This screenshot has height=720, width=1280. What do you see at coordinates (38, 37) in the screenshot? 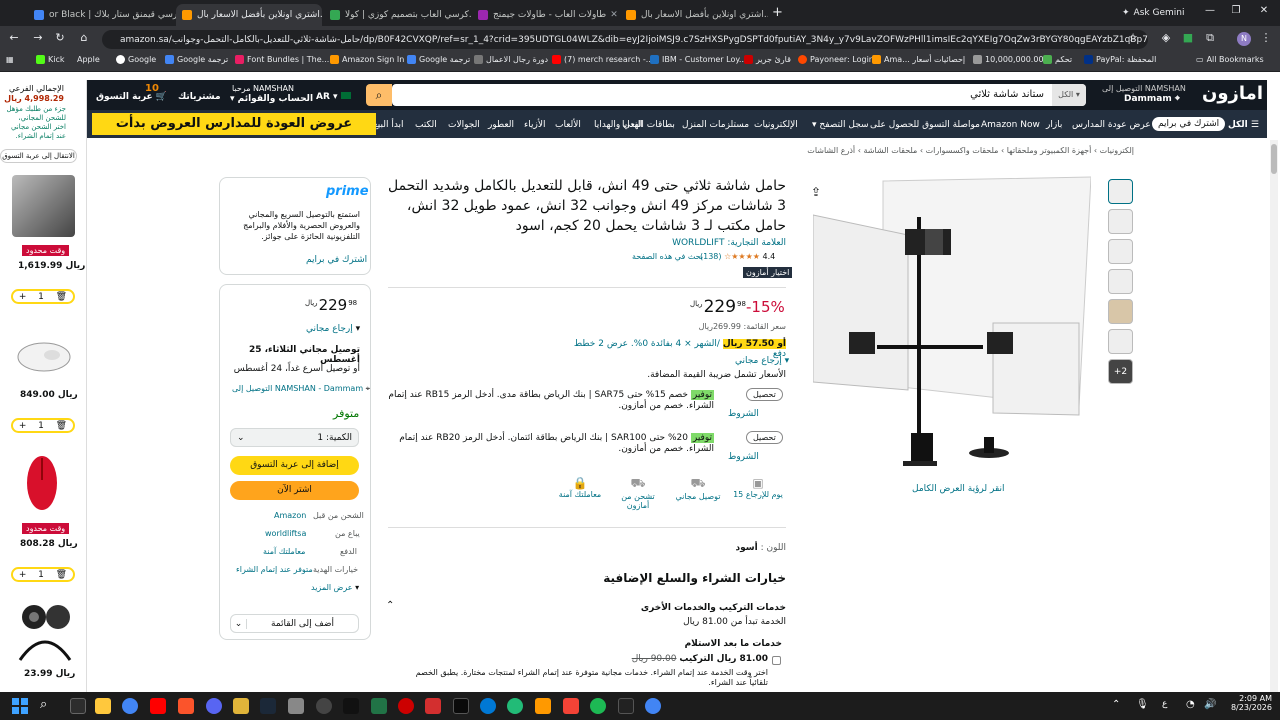
I see `forward-icon: →` at bounding box center [38, 37].